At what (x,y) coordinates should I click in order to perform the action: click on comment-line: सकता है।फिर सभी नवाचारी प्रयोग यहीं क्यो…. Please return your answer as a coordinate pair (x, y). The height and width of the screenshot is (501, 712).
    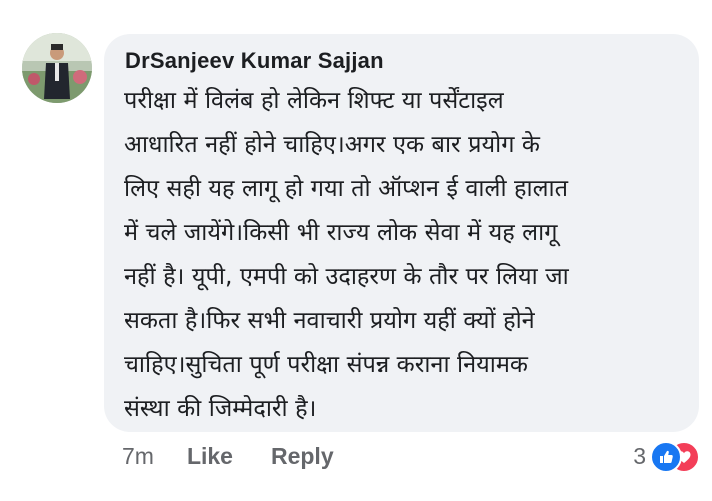
    Looking at the image, I should click on (329, 320).